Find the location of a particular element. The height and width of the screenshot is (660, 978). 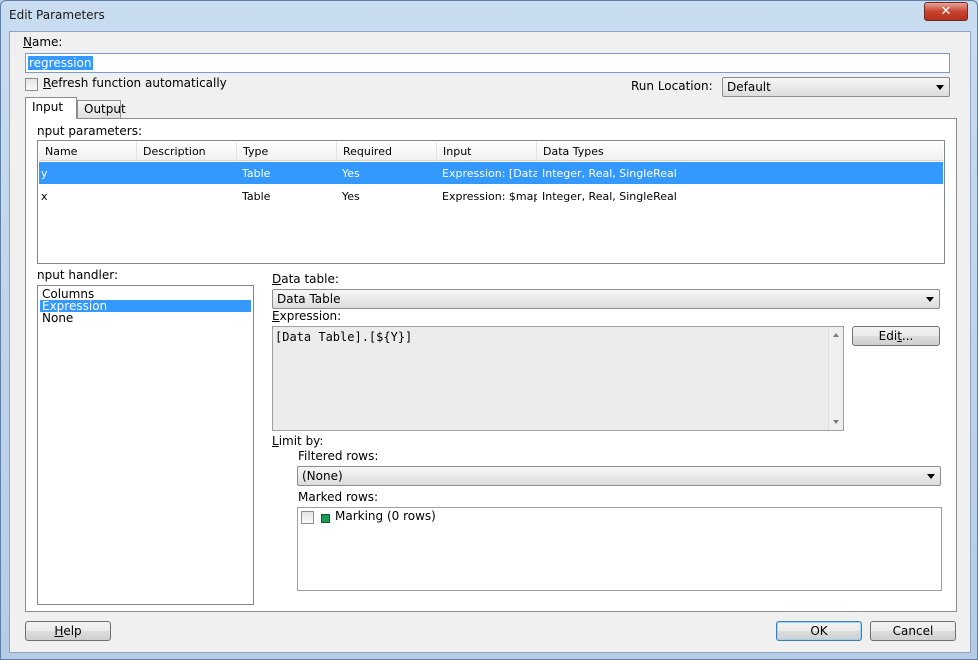

close-button: ✕ is located at coordinates (946, 11).